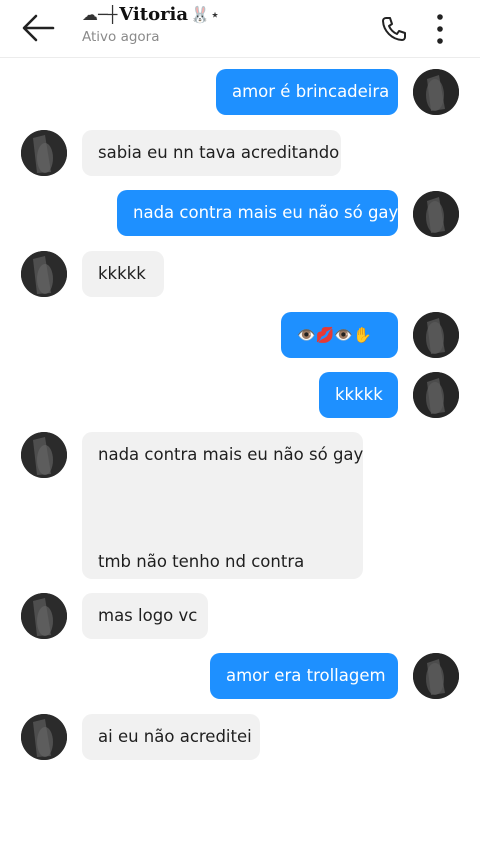 This screenshot has width=480, height=854. What do you see at coordinates (201, 561) in the screenshot?
I see `message-line: tmb não tenho nd contra` at bounding box center [201, 561].